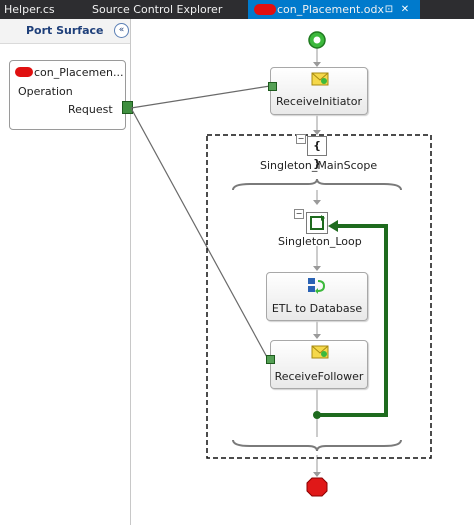 The width and height of the screenshot is (474, 525). I want to click on port-link-initiator, so click(200, 97).